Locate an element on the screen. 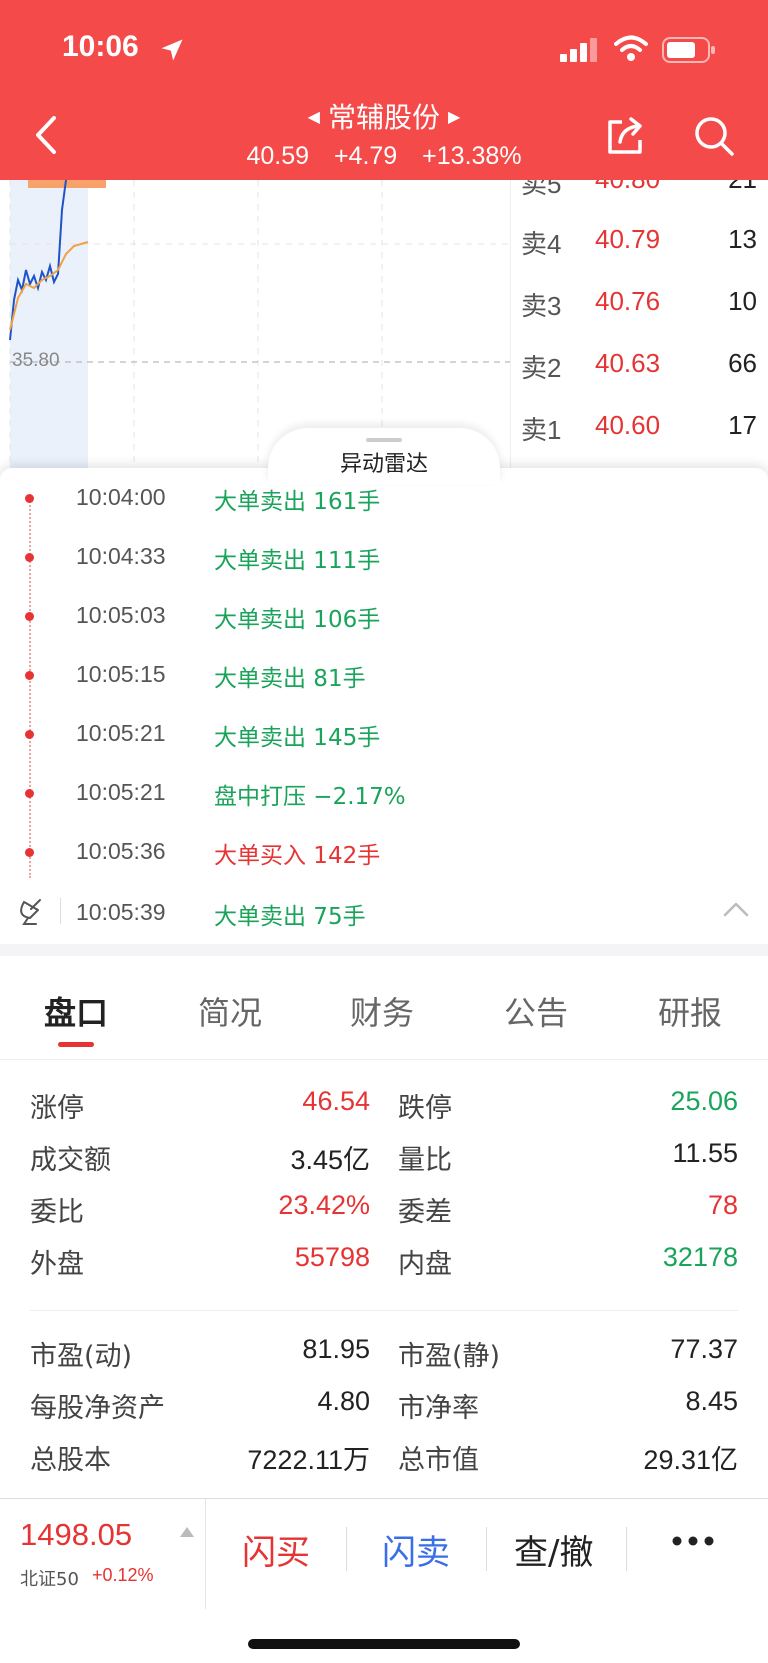 This screenshot has width=768, height=1663. radar-event: 10:04:33 大单卖出 111手 is located at coordinates (384, 559).